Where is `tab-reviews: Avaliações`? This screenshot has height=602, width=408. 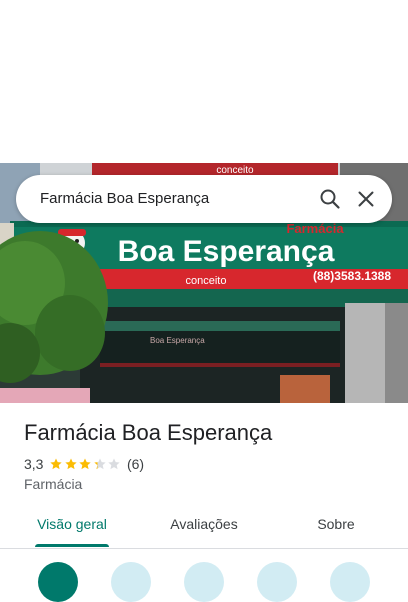
tab-reviews: Avaliações is located at coordinates (204, 527).